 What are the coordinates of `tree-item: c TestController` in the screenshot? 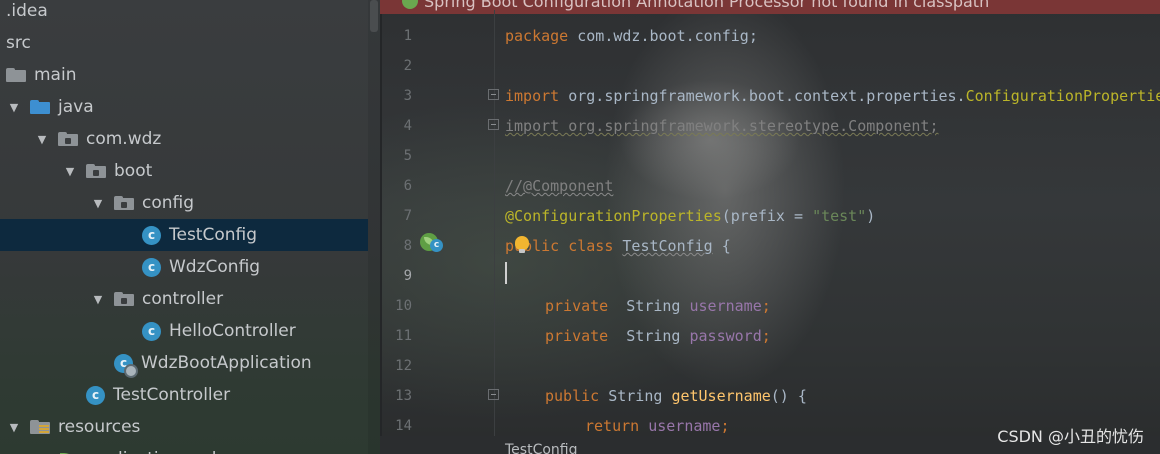 It's located at (184, 395).